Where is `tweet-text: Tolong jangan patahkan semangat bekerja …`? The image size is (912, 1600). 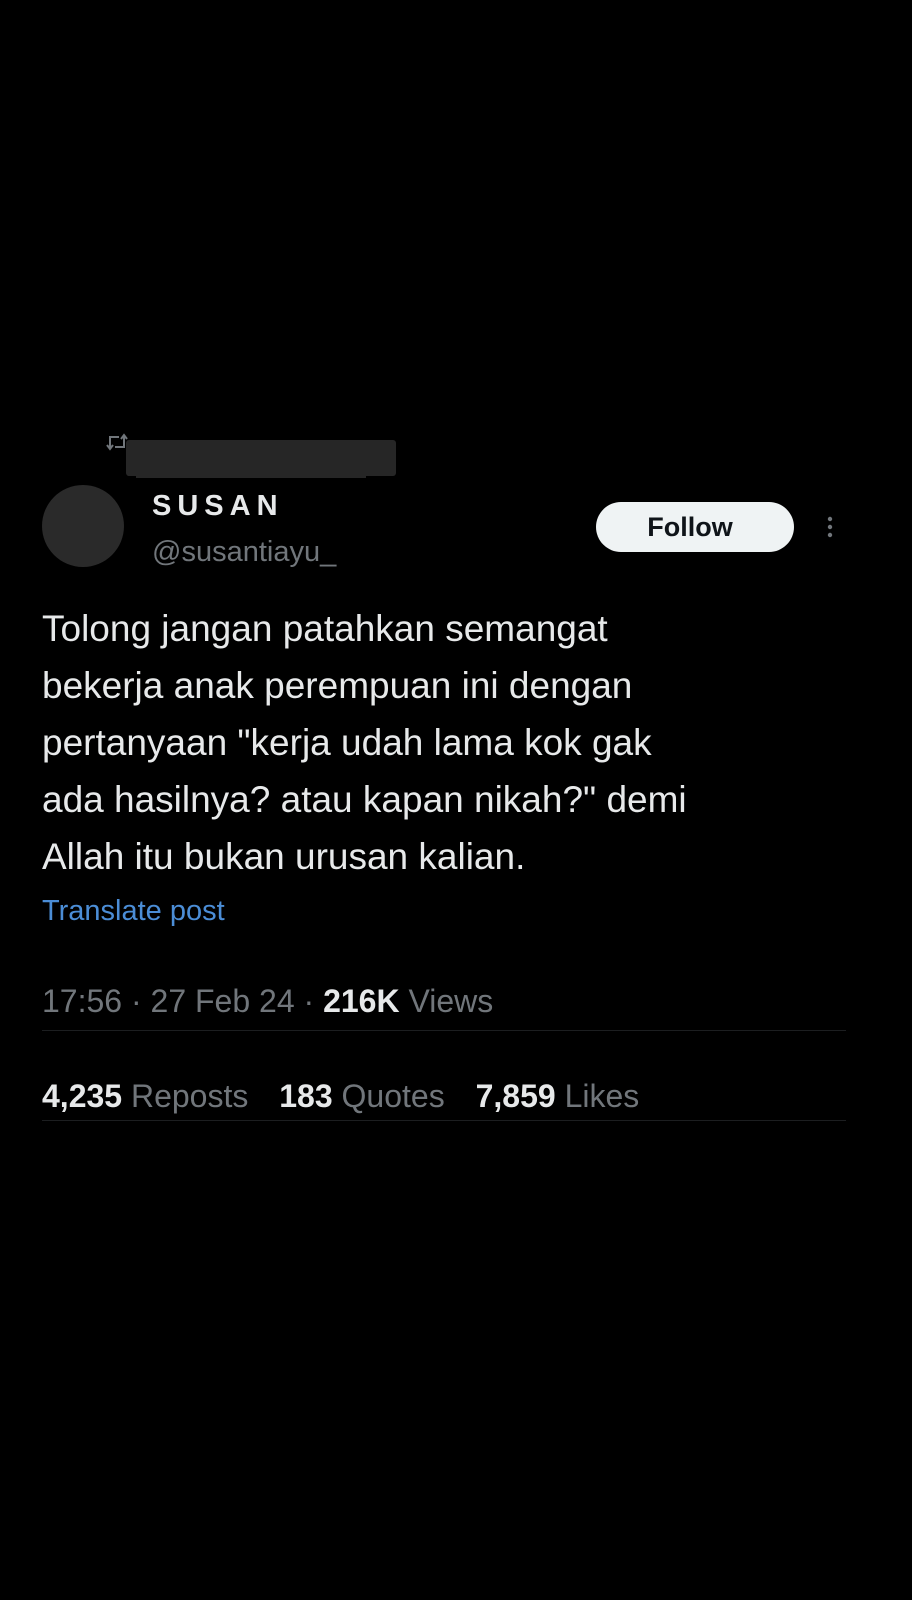
tweet-text: Tolong jangan patahkan semangat bekerja … is located at coordinates (364, 742).